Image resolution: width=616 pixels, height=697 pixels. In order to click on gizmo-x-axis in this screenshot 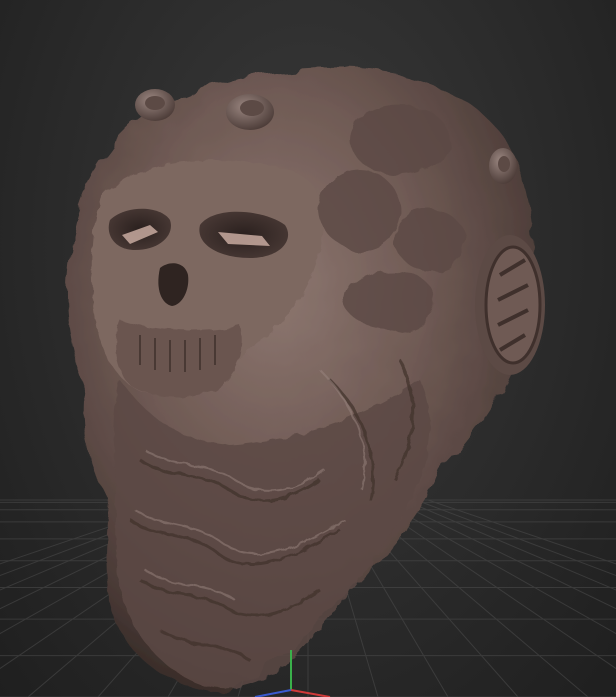, I will do `click(310, 693)`.